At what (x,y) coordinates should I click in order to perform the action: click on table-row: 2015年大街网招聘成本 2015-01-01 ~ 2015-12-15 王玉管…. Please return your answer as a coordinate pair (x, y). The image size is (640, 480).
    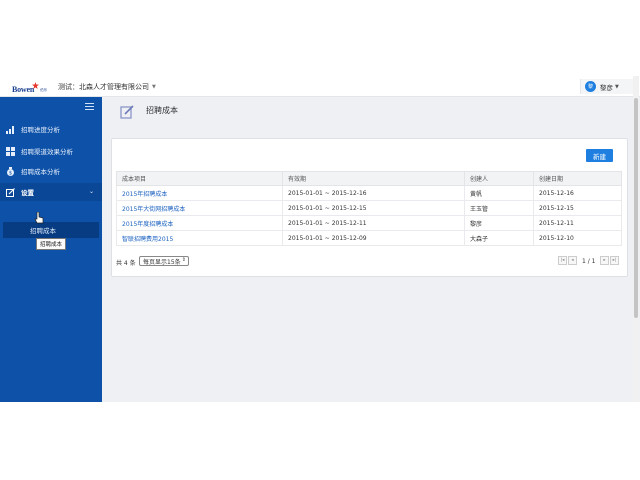
    Looking at the image, I should click on (369, 208).